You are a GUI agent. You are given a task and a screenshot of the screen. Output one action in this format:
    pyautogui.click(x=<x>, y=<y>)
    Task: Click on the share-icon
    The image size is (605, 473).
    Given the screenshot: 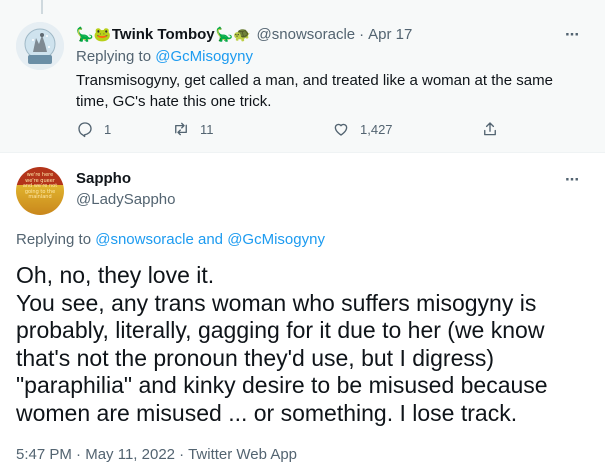 What is the action you would take?
    pyautogui.click(x=490, y=129)
    